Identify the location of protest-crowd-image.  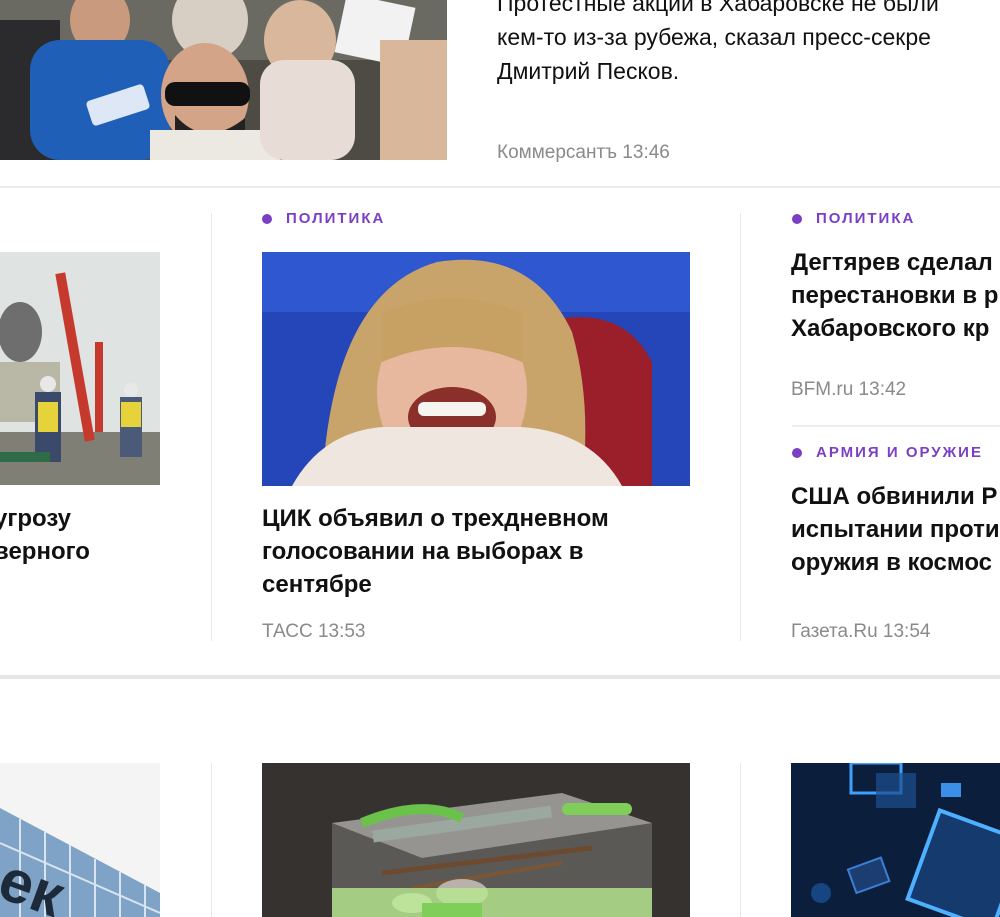
(223, 80).